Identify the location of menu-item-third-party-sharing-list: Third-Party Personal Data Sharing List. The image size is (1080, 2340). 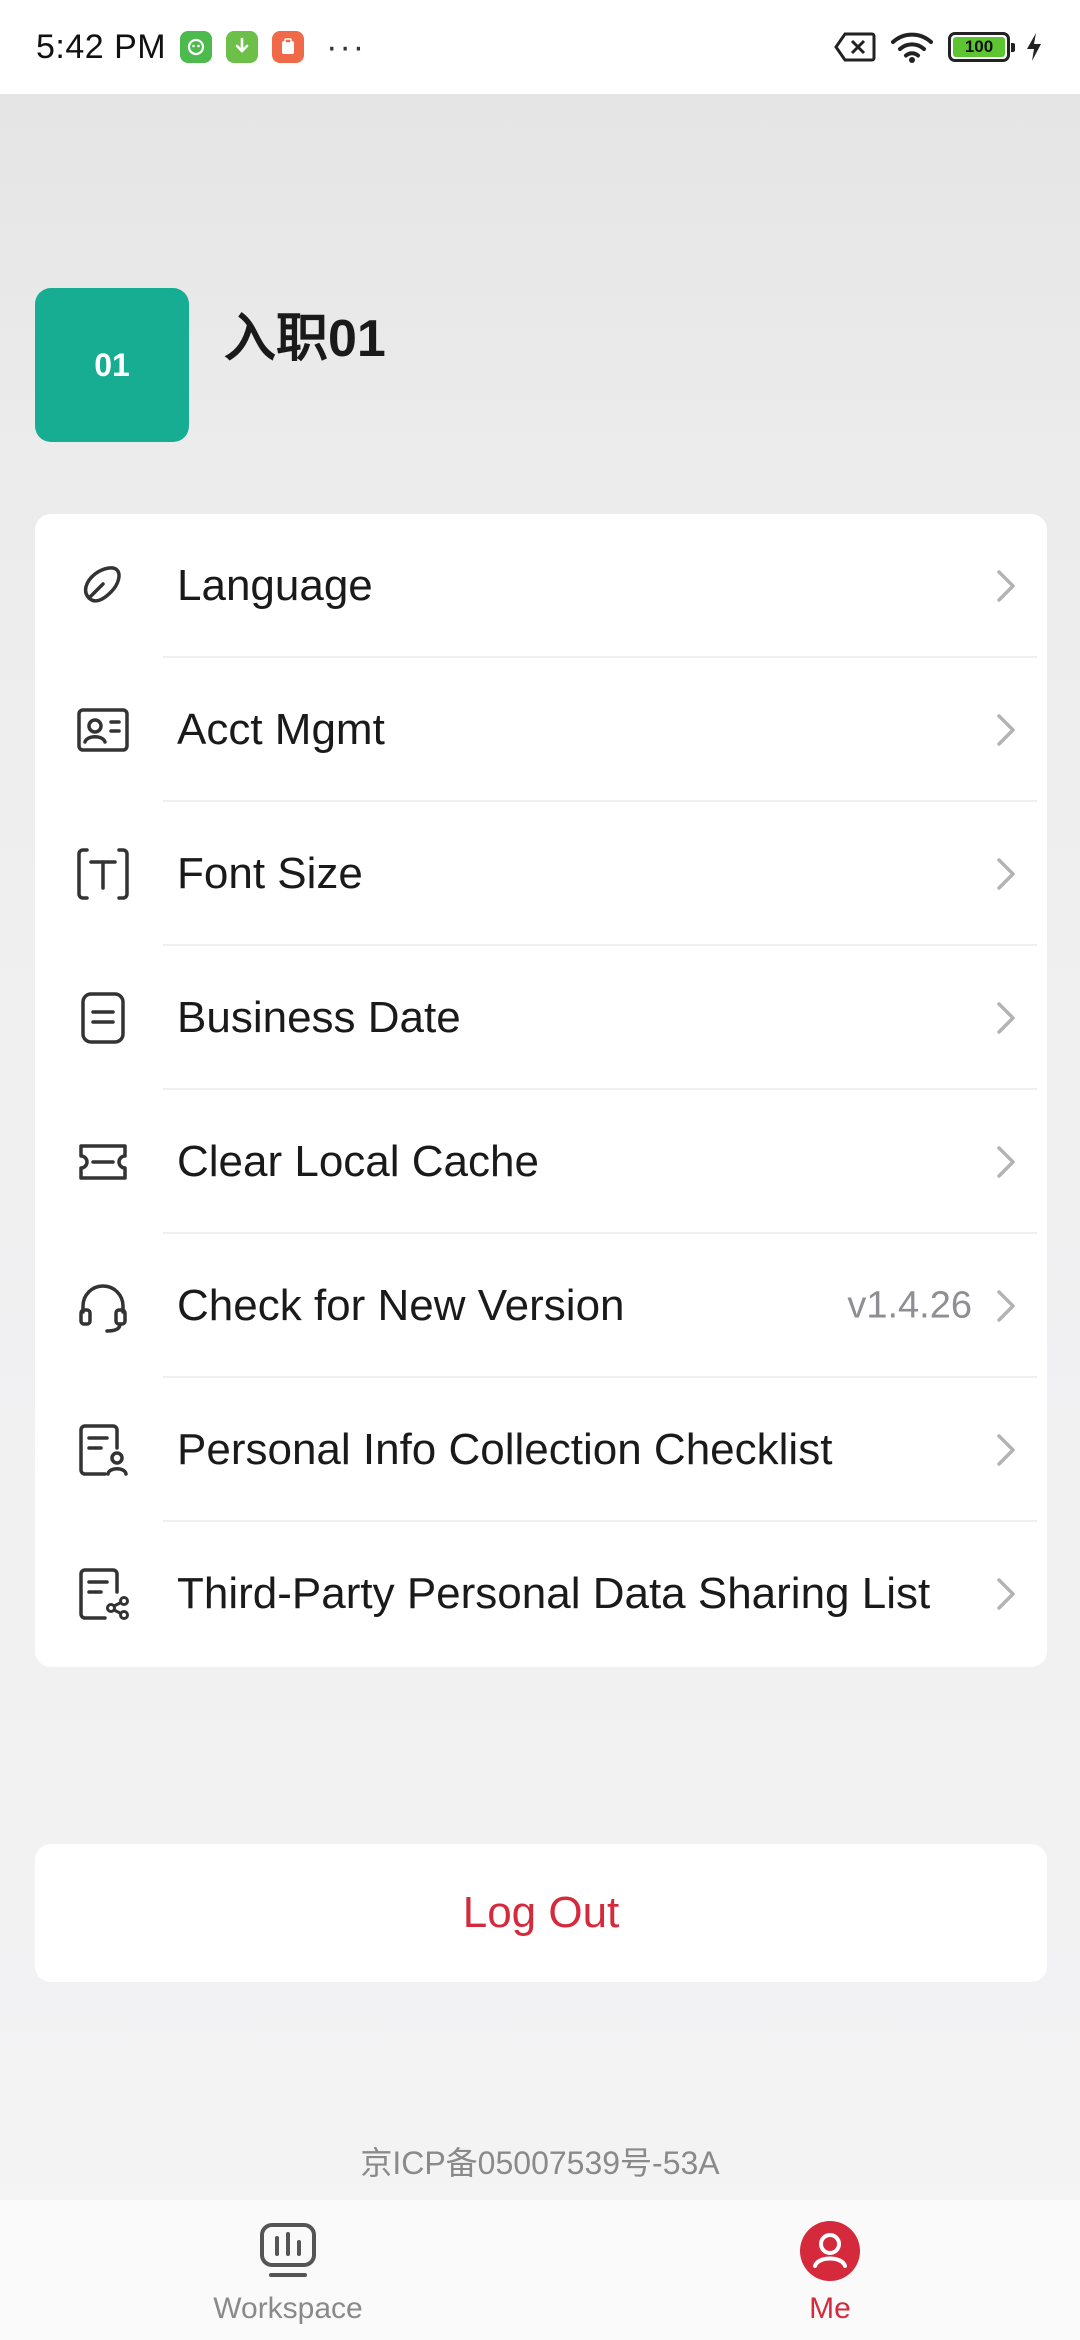
(541, 1594).